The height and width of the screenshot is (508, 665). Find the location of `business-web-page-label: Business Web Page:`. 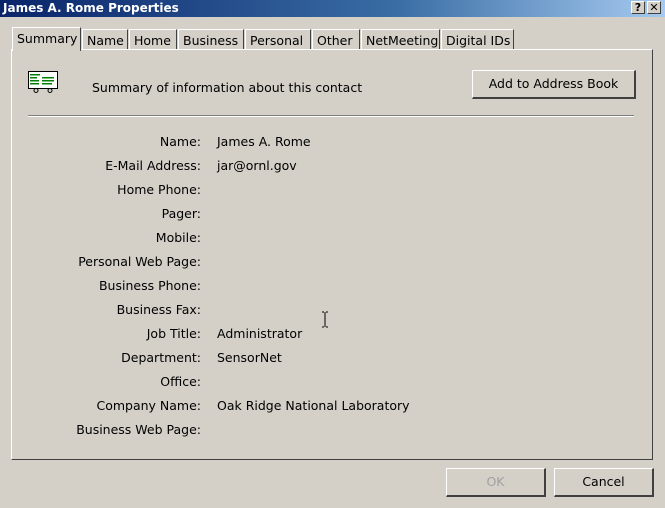

business-web-page-label: Business Web Page: is located at coordinates (138, 429).